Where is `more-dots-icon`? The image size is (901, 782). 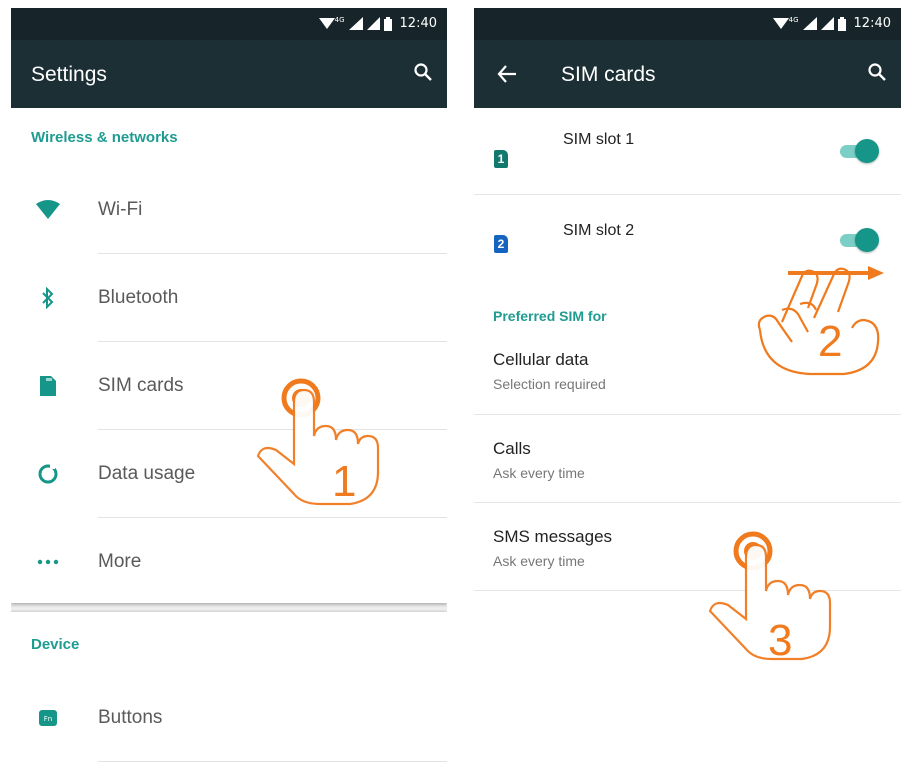
more-dots-icon is located at coordinates (48, 562).